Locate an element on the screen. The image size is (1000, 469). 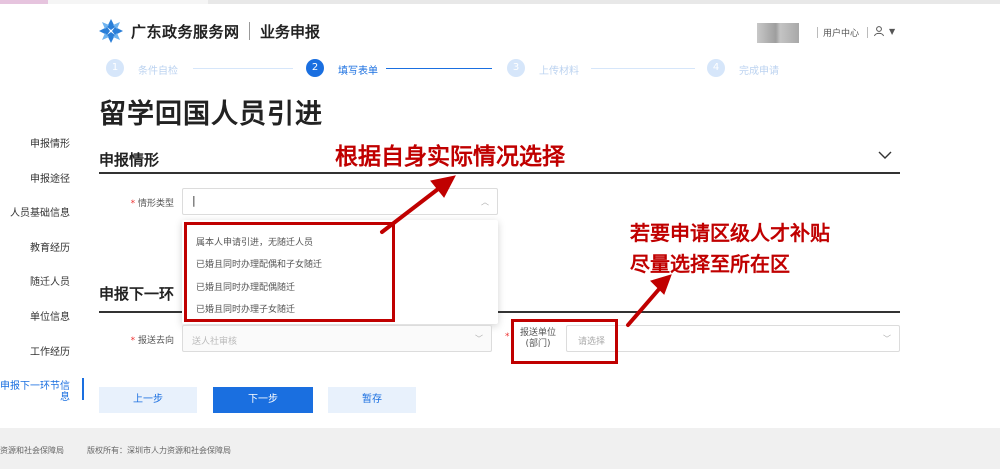
annotation-arrow-right is located at coordinates (644, 306).